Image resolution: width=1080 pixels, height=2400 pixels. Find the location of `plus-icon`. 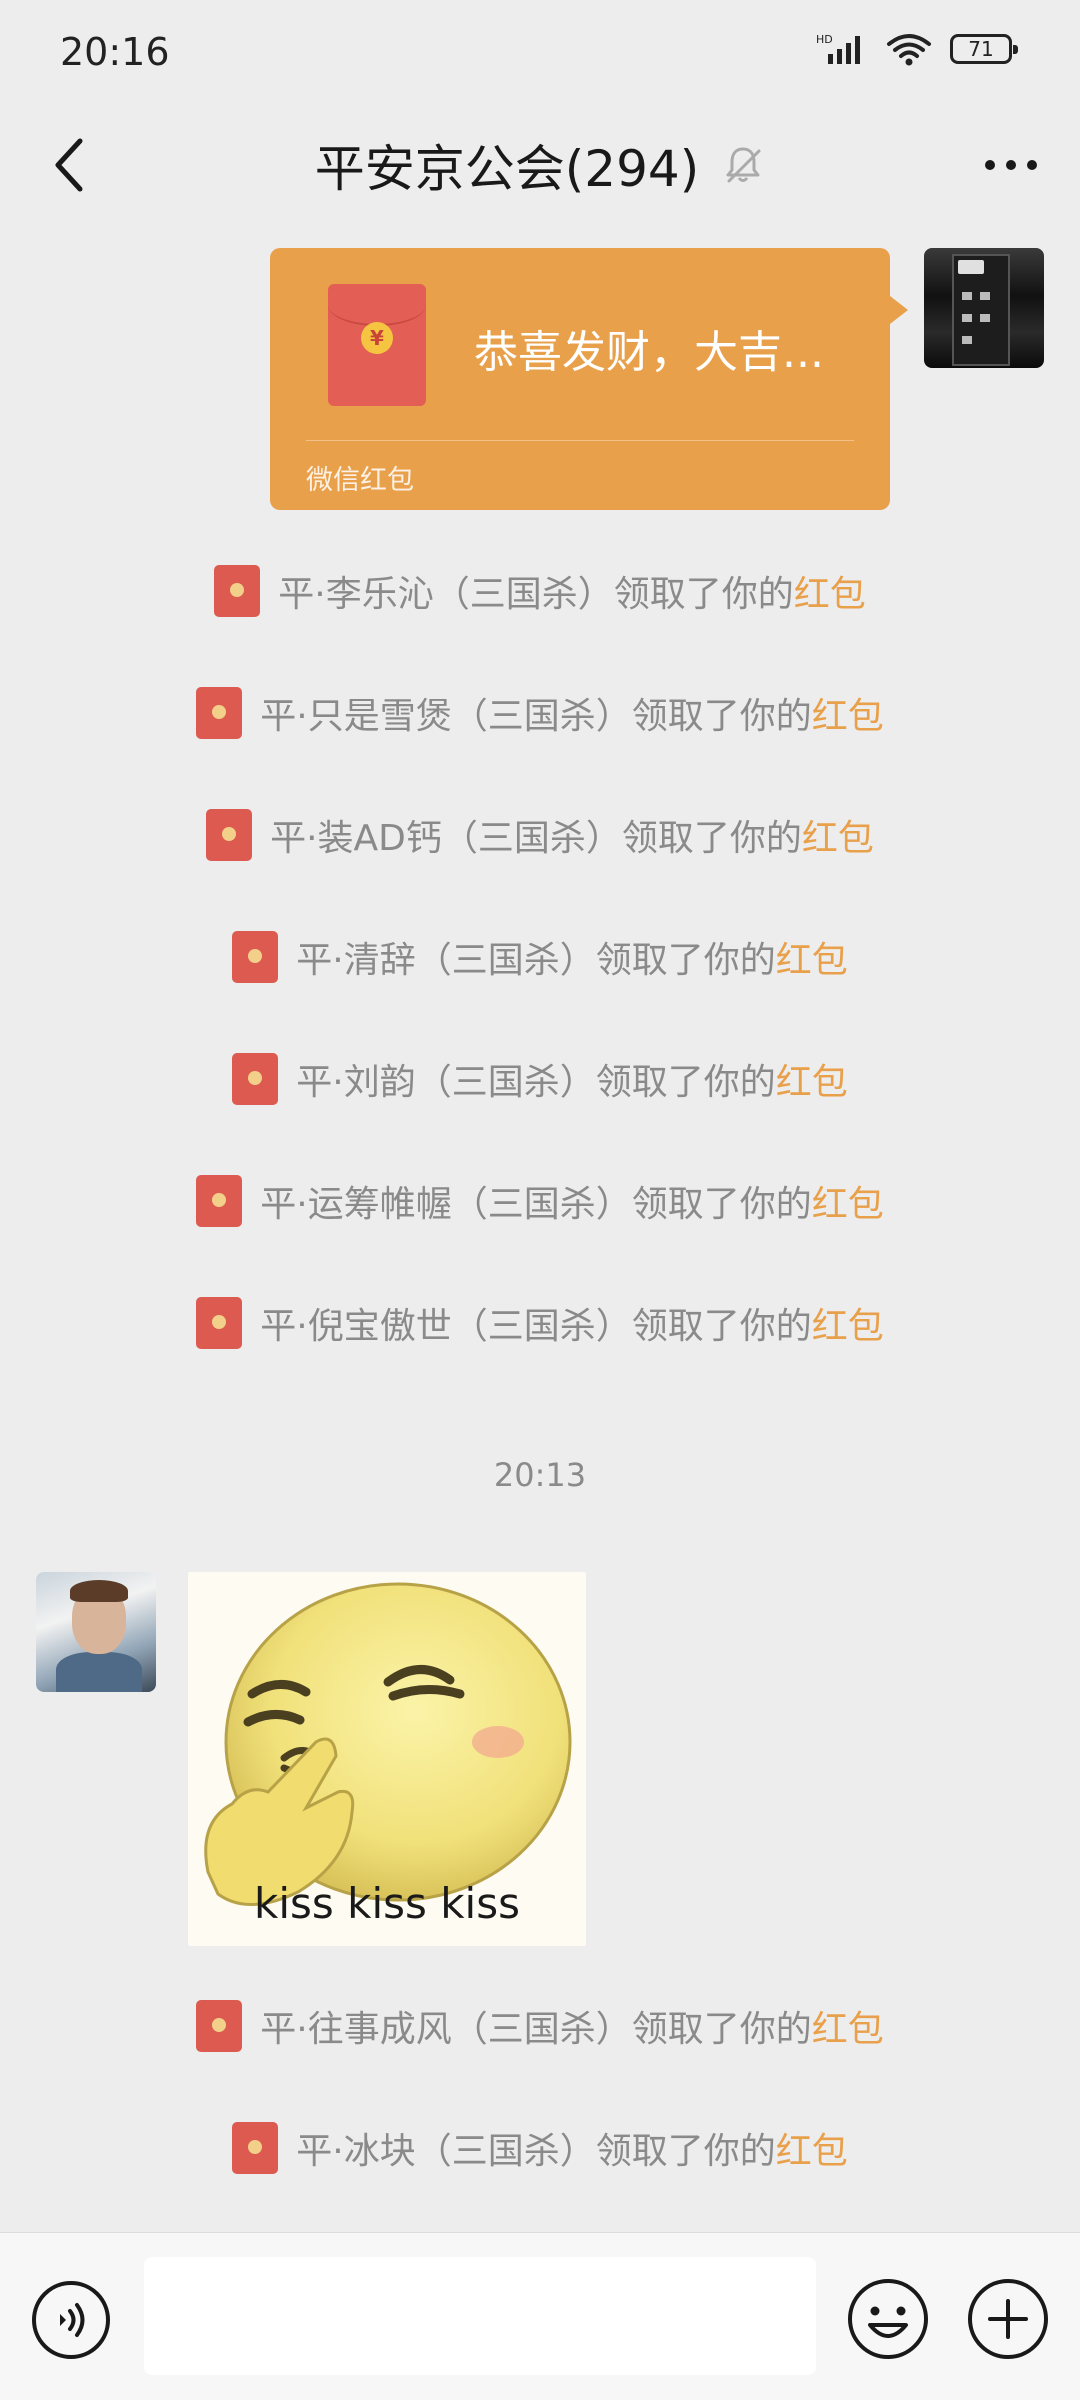

plus-icon is located at coordinates (1008, 2319).